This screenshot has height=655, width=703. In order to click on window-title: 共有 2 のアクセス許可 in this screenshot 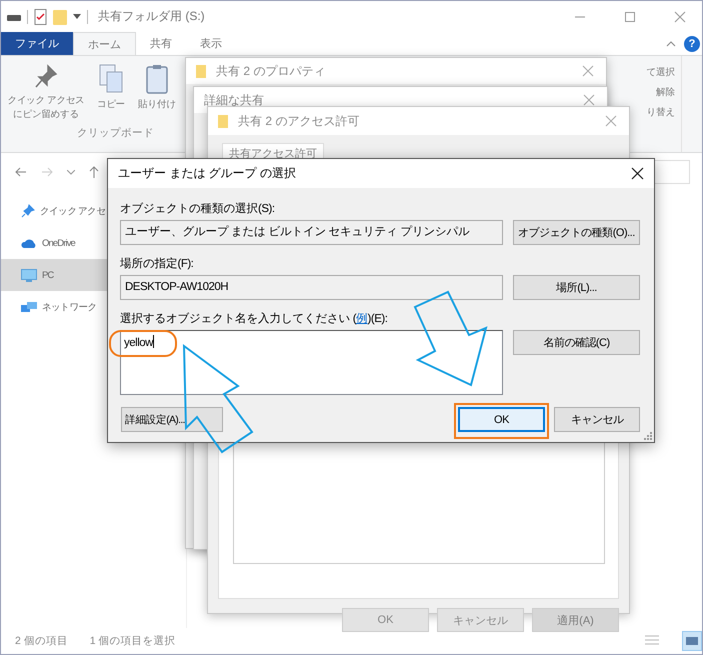, I will do `click(299, 121)`.